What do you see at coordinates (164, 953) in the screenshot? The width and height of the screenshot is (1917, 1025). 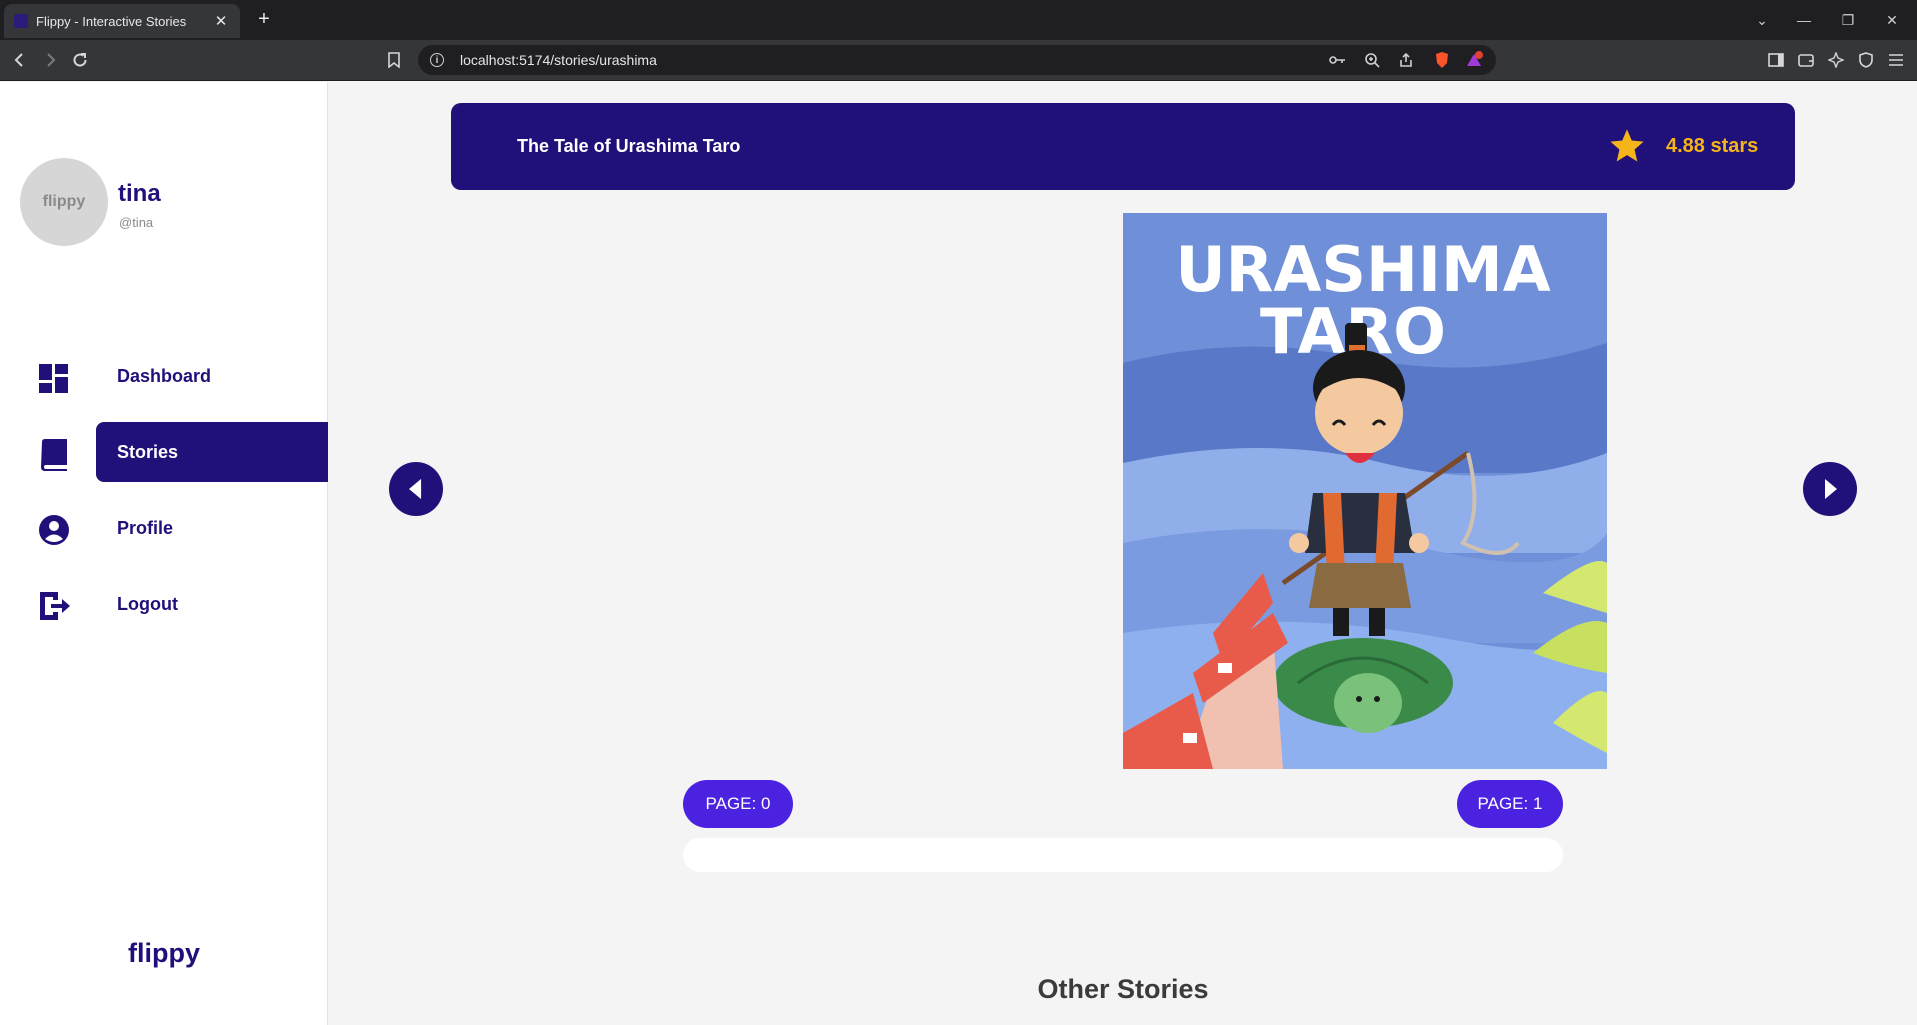 I see `brand-logo: flippy` at bounding box center [164, 953].